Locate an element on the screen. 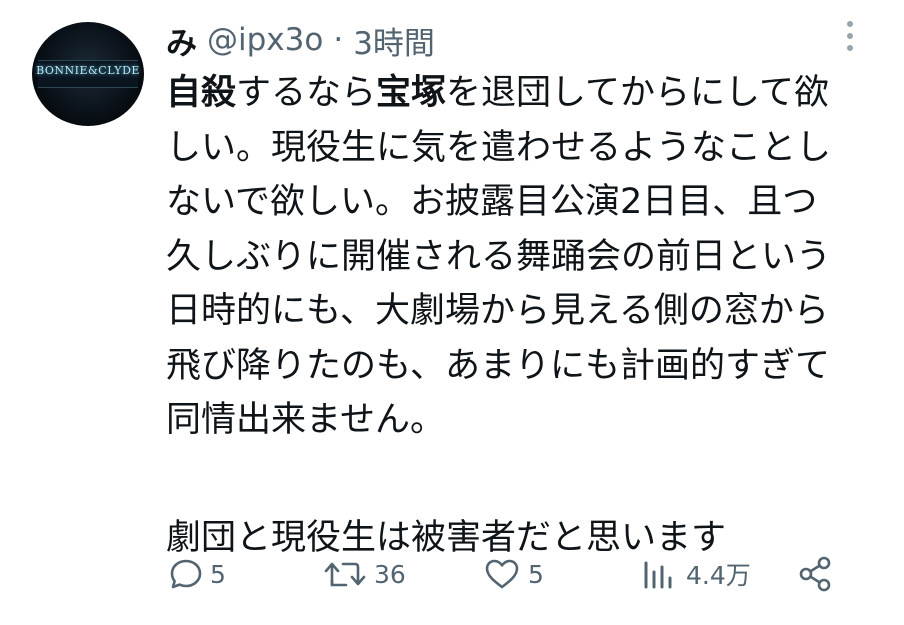 Image resolution: width=904 pixels, height=625 pixels. tweet-line: 日時的にも、大劇場から見える側の窓から is located at coordinates (497, 311).